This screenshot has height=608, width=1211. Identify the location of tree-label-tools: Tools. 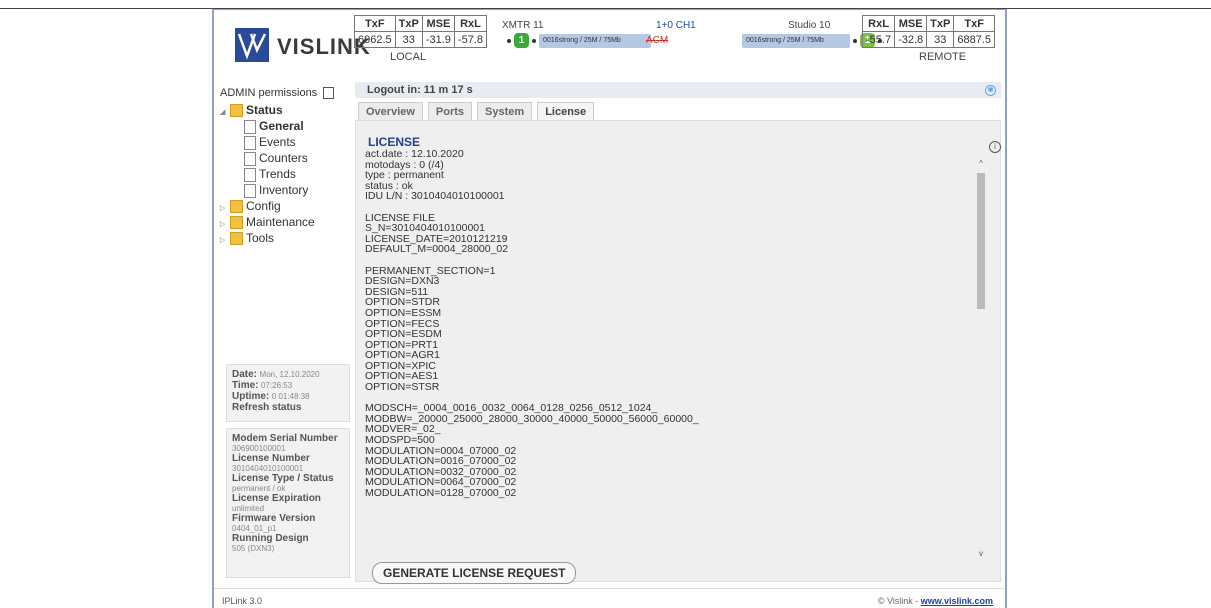
(260, 238).